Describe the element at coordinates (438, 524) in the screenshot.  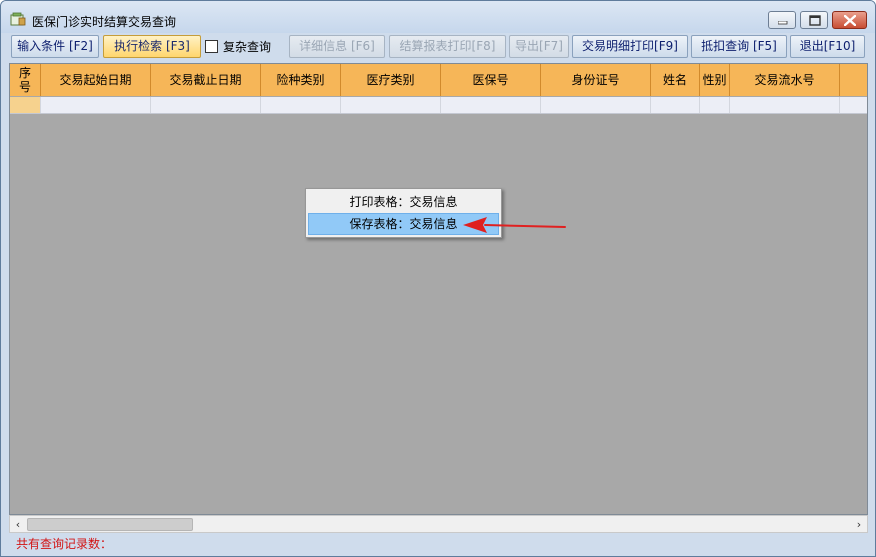
I see `horizontal-scrollbar: ‹ ›` at that location.